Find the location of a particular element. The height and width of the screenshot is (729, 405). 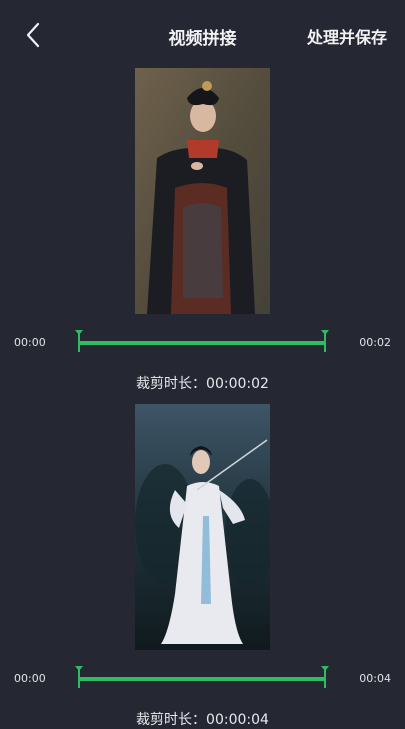

trim-row: 00:00 00:02 is located at coordinates (202, 342).